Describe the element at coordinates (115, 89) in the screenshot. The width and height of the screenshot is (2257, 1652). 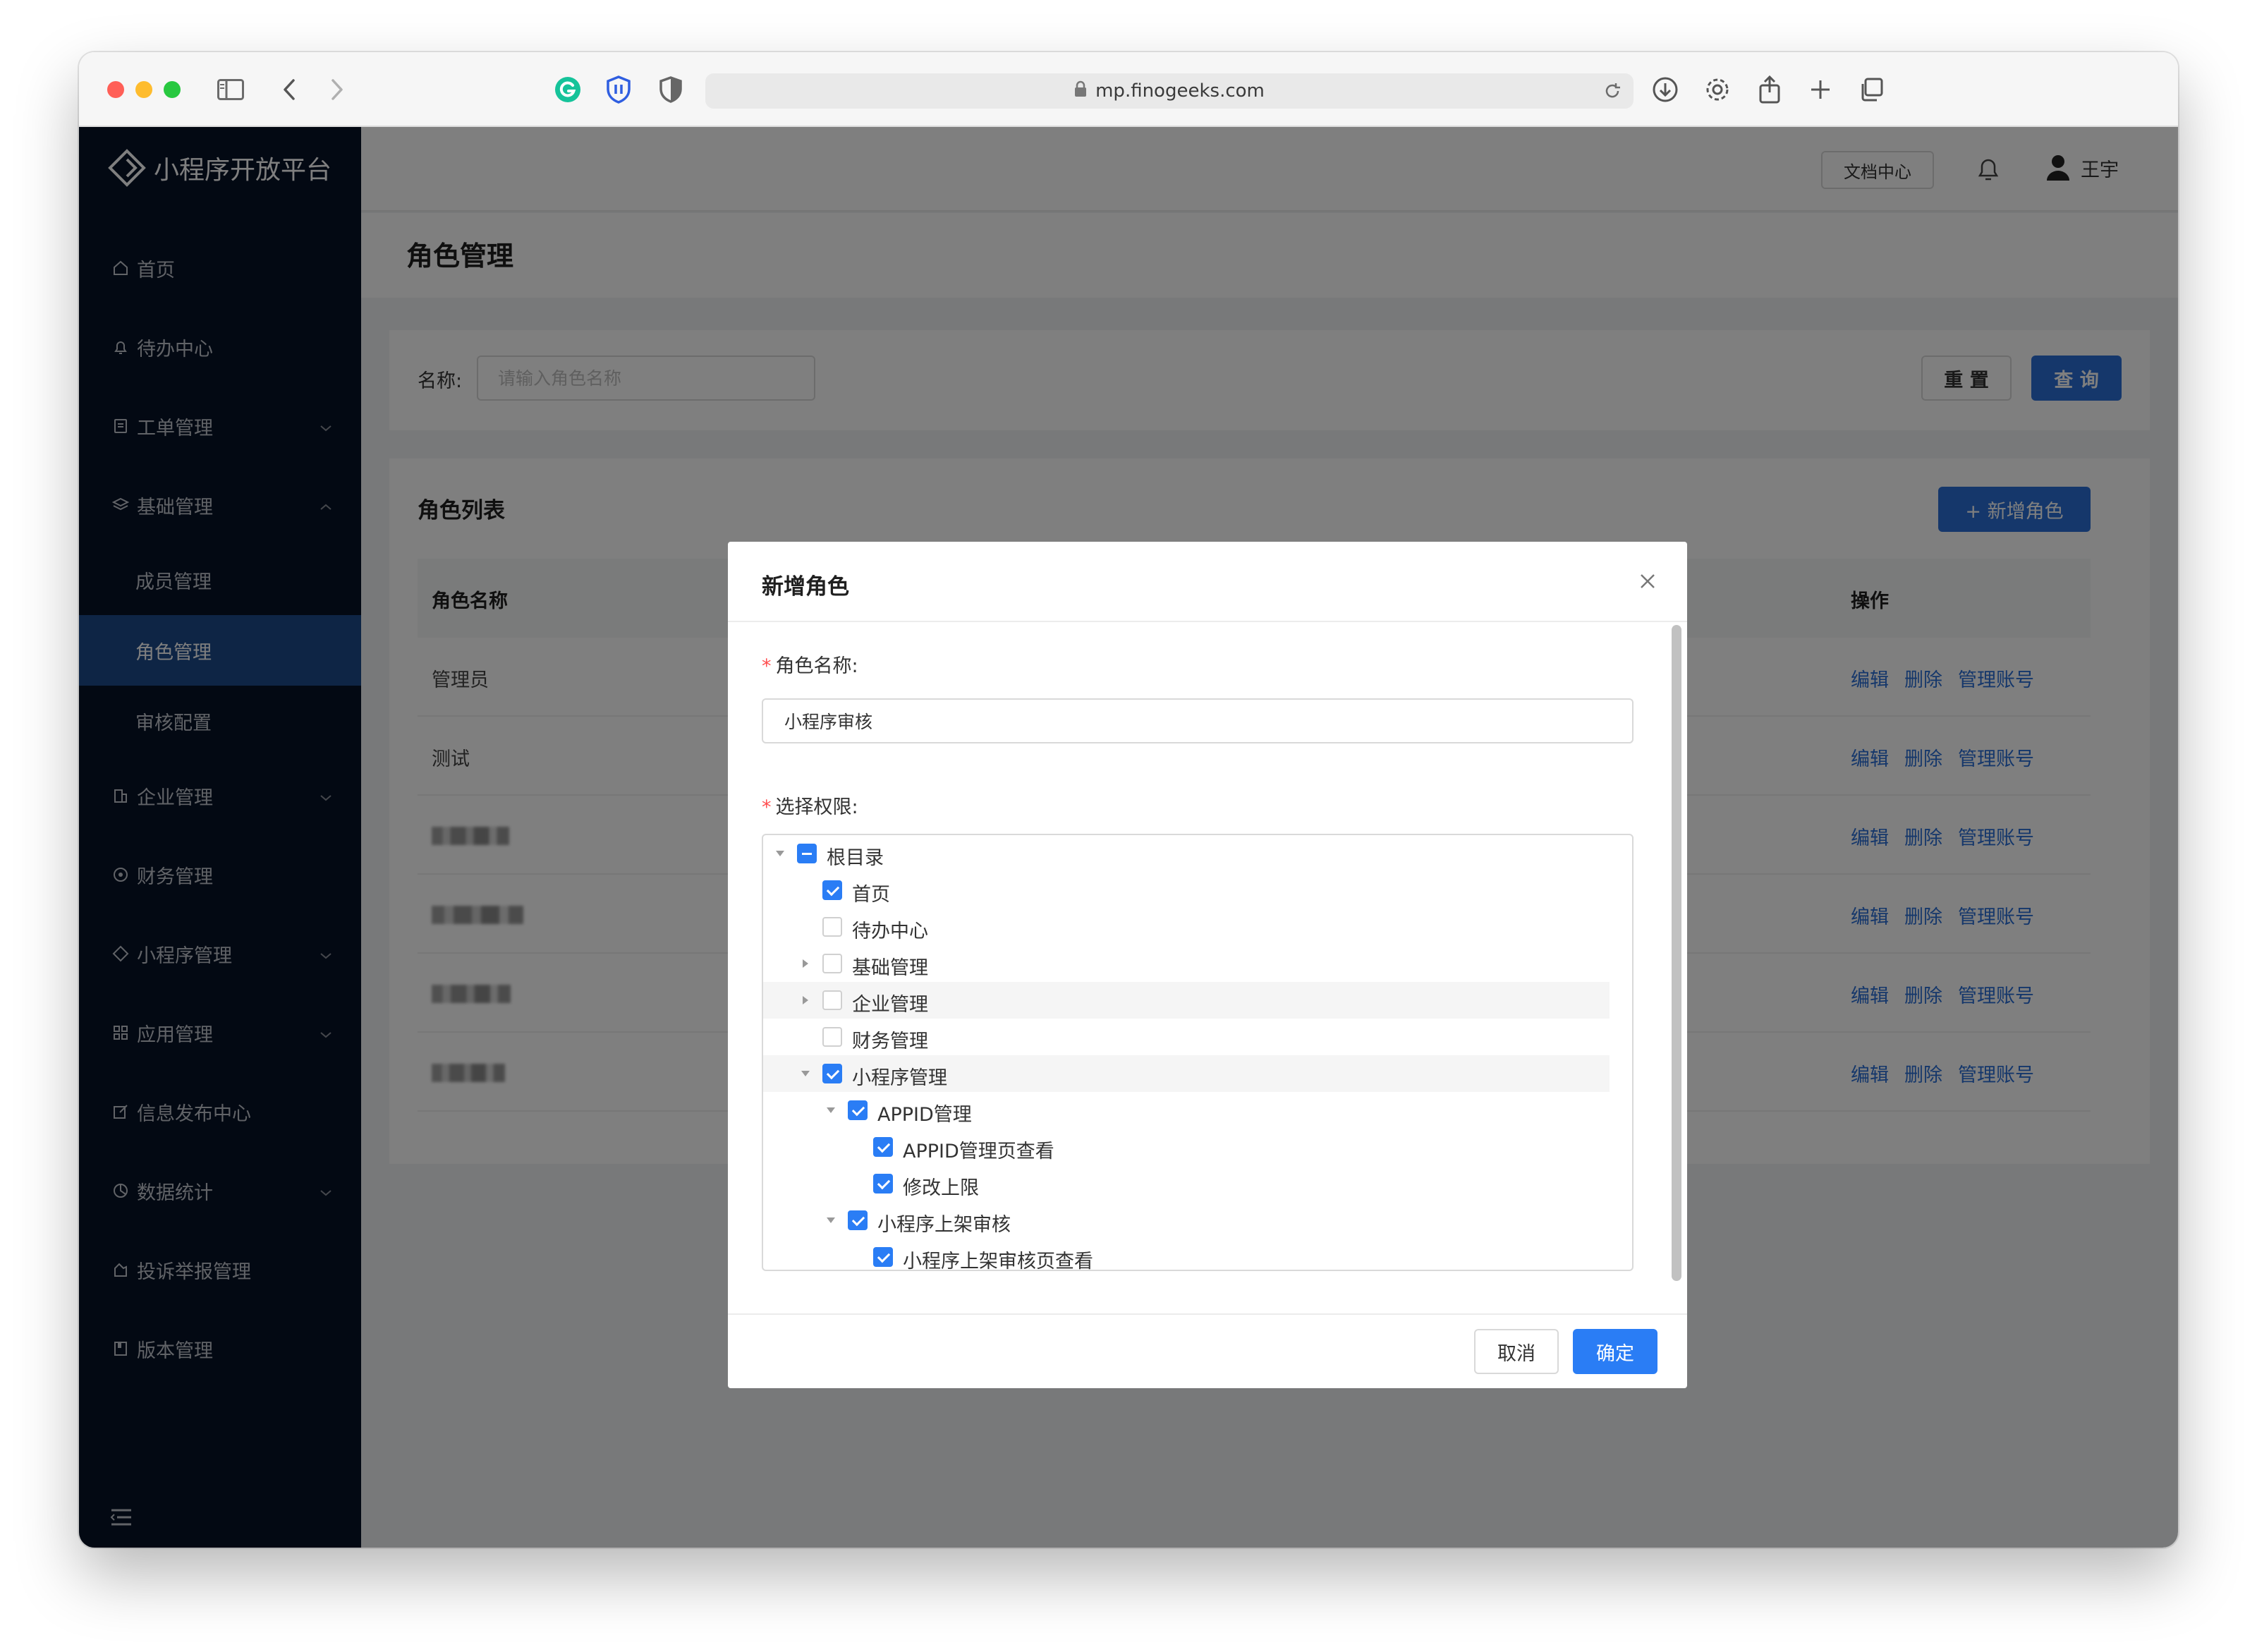
I see `close-window-button` at that location.